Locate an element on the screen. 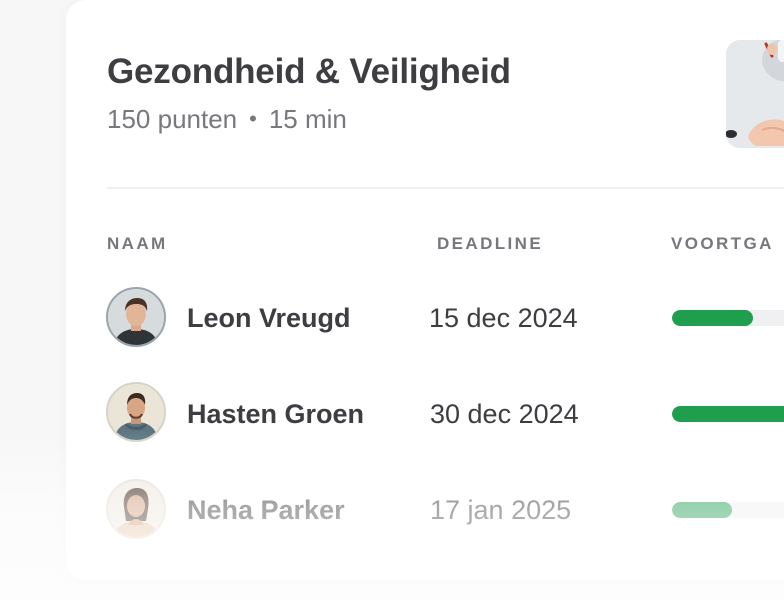 The width and height of the screenshot is (784, 600). row-deadline: 17 jan 2025 is located at coordinates (501, 510).